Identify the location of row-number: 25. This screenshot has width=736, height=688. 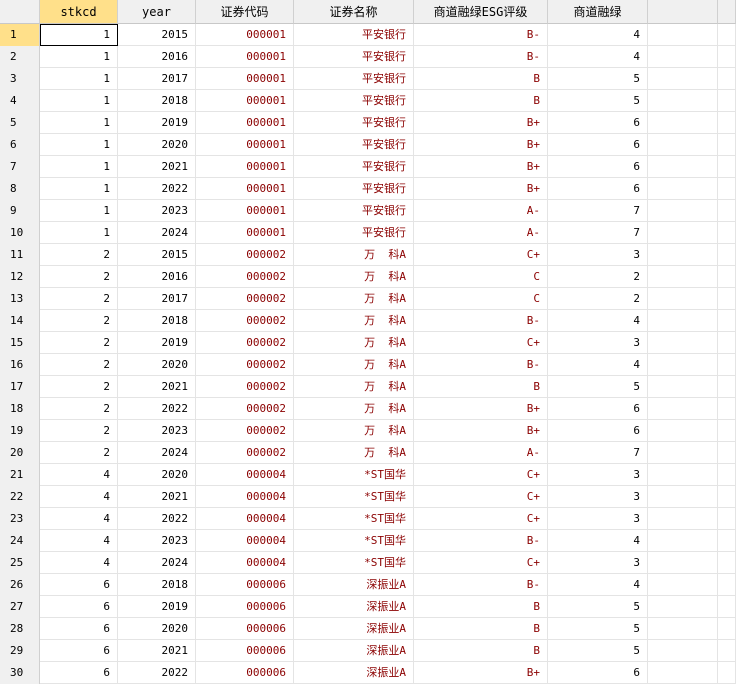
(20, 563).